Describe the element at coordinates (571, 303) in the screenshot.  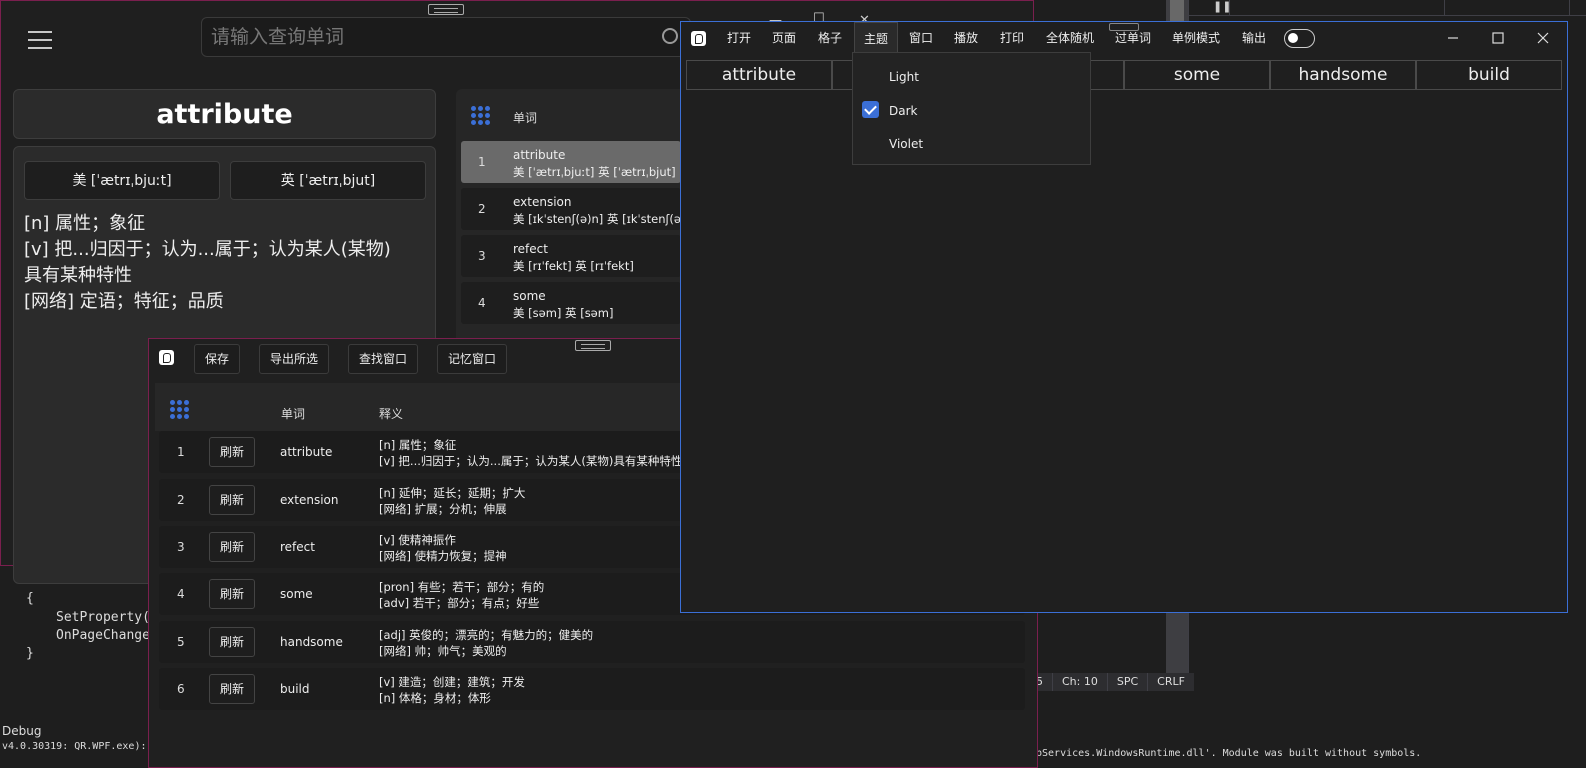
I see `list-item: 4 some 美 [səm] 英 [səm]` at that location.